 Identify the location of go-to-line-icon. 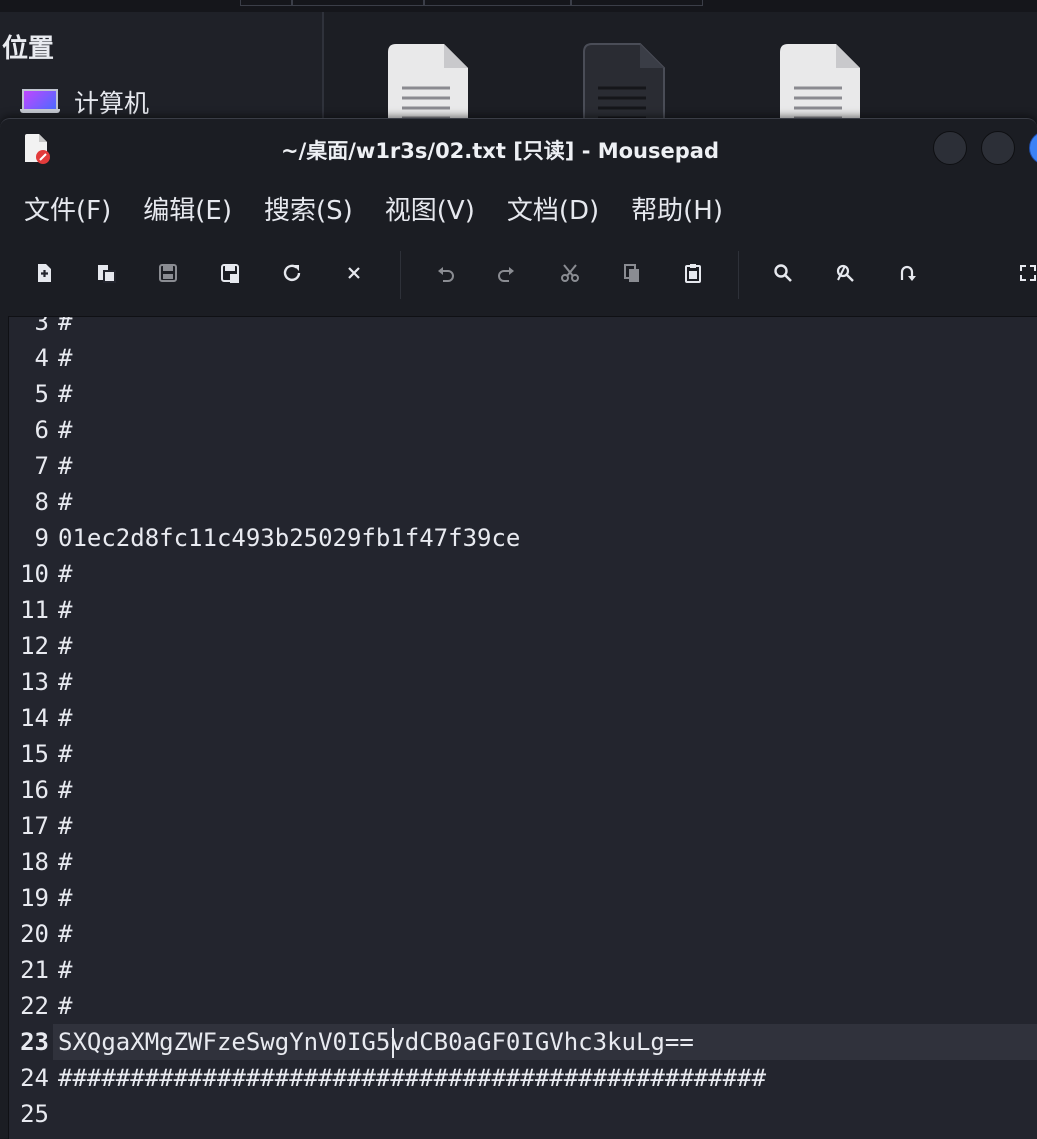
(907, 273).